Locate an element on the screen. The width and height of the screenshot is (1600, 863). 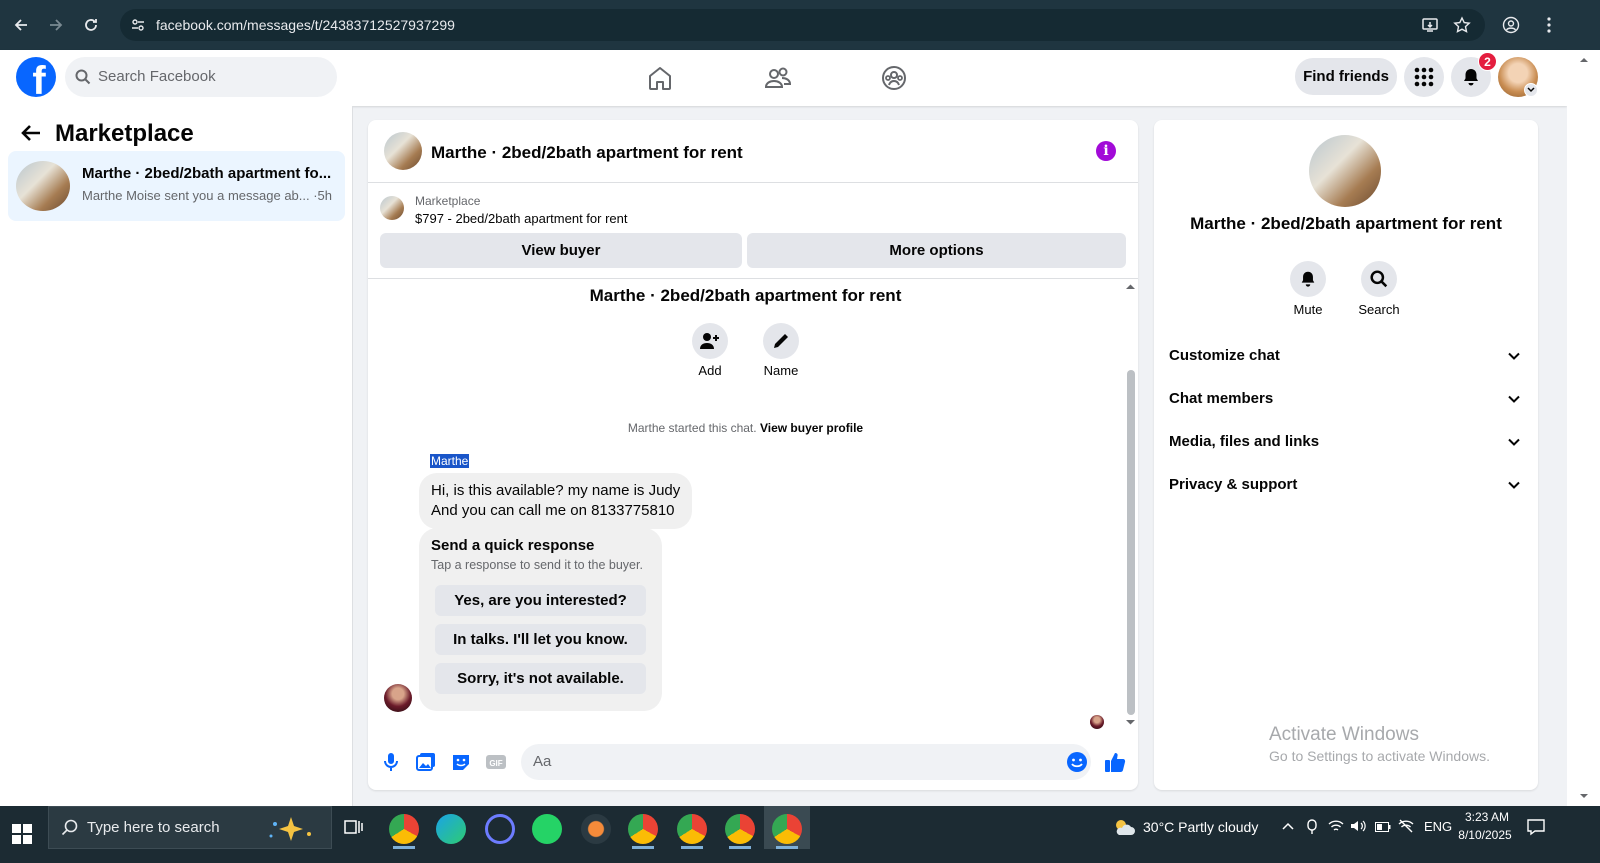
sparkle-icon is located at coordinates (290, 829).